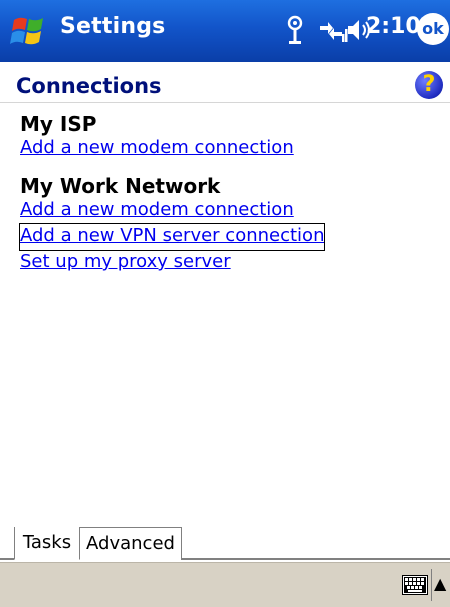 Image resolution: width=450 pixels, height=607 pixels. I want to click on app-title: Settings, so click(113, 26).